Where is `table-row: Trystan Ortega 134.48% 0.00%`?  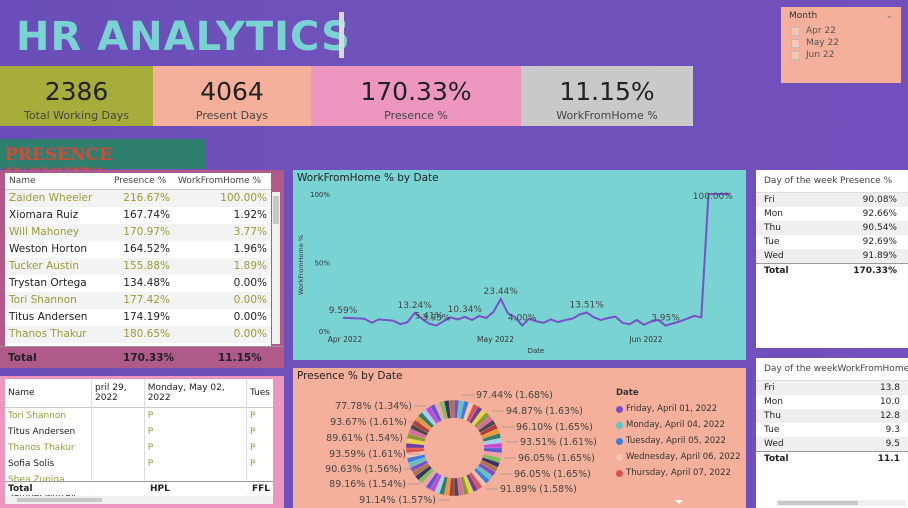
table-row: Trystan Ortega 134.48% 0.00% is located at coordinates (138, 283).